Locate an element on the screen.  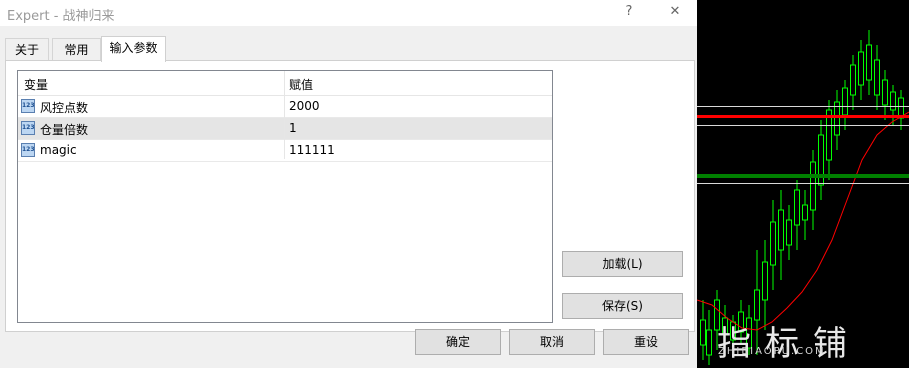
window-title: Expert - 战神归来 is located at coordinates (61, 16).